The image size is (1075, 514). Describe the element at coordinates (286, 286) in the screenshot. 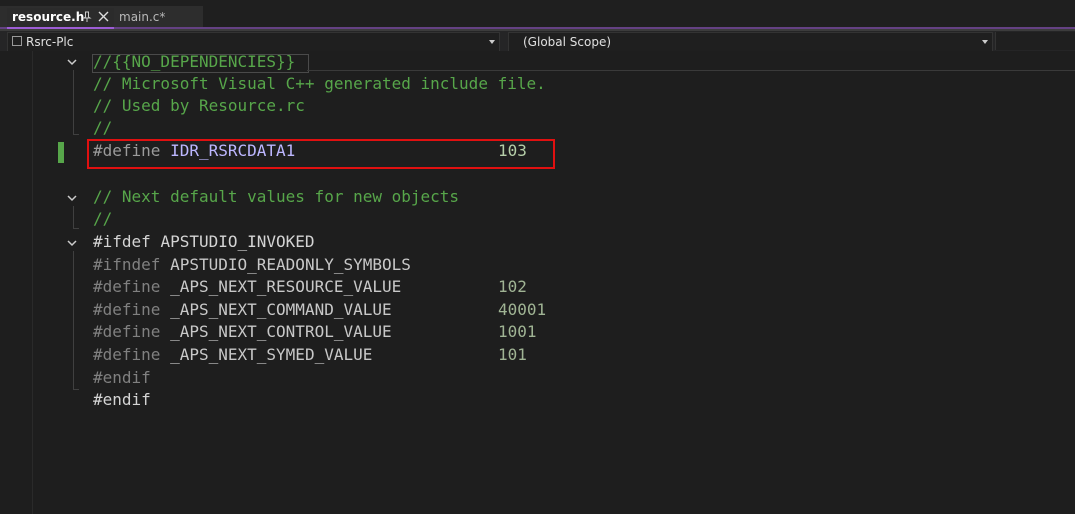

I see `identifier: _APS_NEXT_RESOURCE_VALUE` at that location.